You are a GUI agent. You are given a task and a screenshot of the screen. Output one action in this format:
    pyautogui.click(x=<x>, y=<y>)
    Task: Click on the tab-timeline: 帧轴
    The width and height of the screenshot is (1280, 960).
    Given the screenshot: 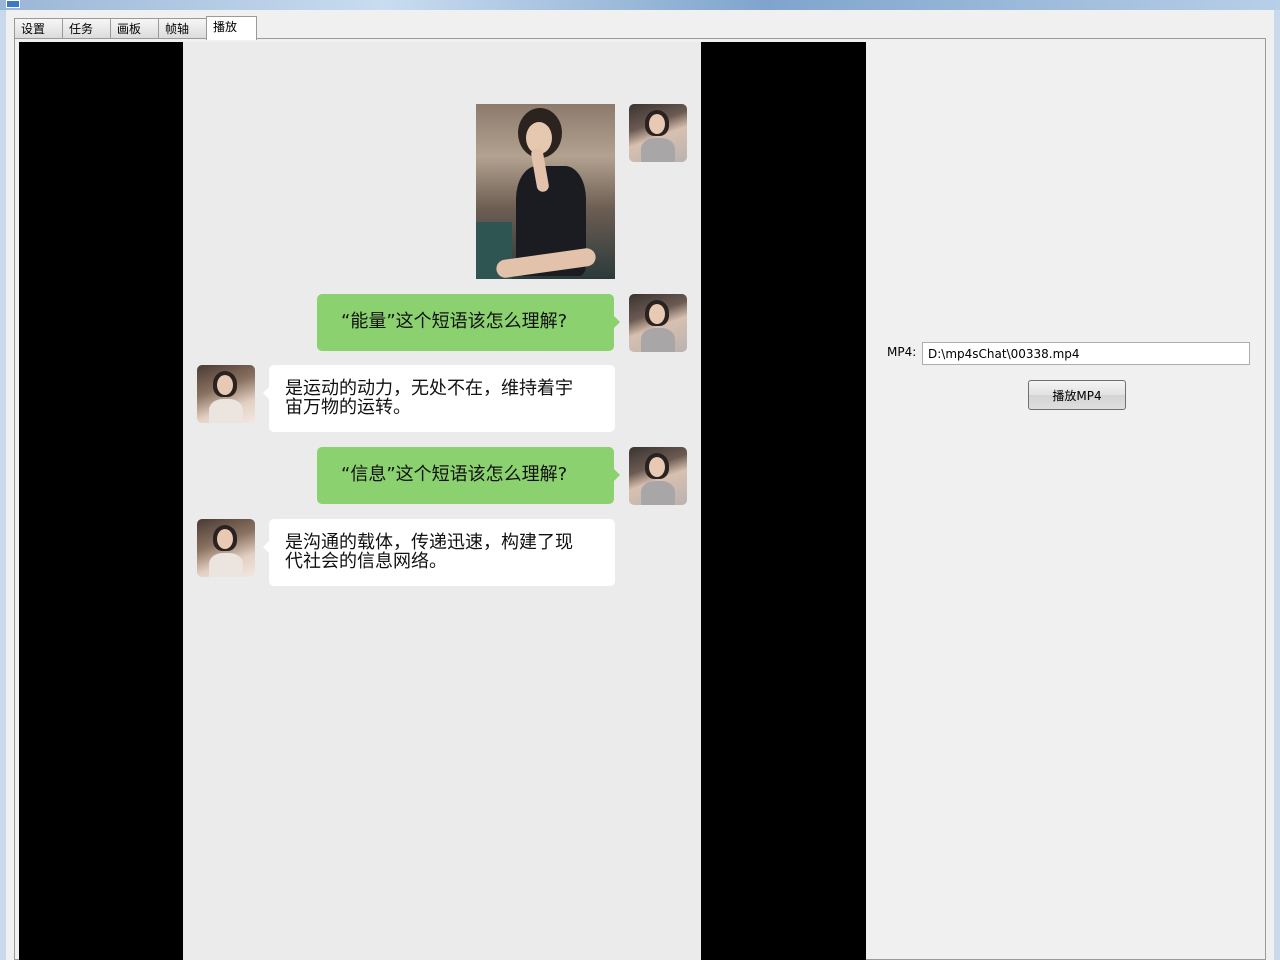 What is the action you would take?
    pyautogui.click(x=182, y=28)
    